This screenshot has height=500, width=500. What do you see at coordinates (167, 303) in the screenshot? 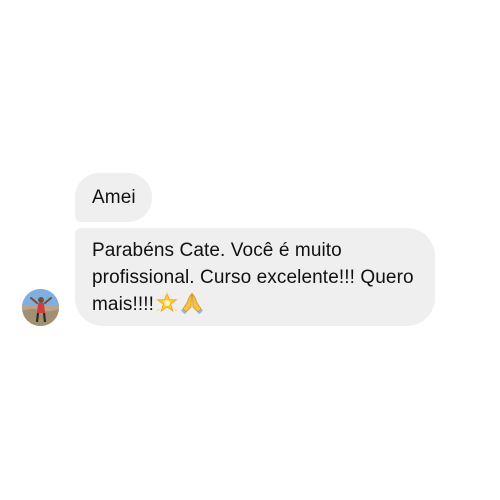
I see `glowing-star-icon` at bounding box center [167, 303].